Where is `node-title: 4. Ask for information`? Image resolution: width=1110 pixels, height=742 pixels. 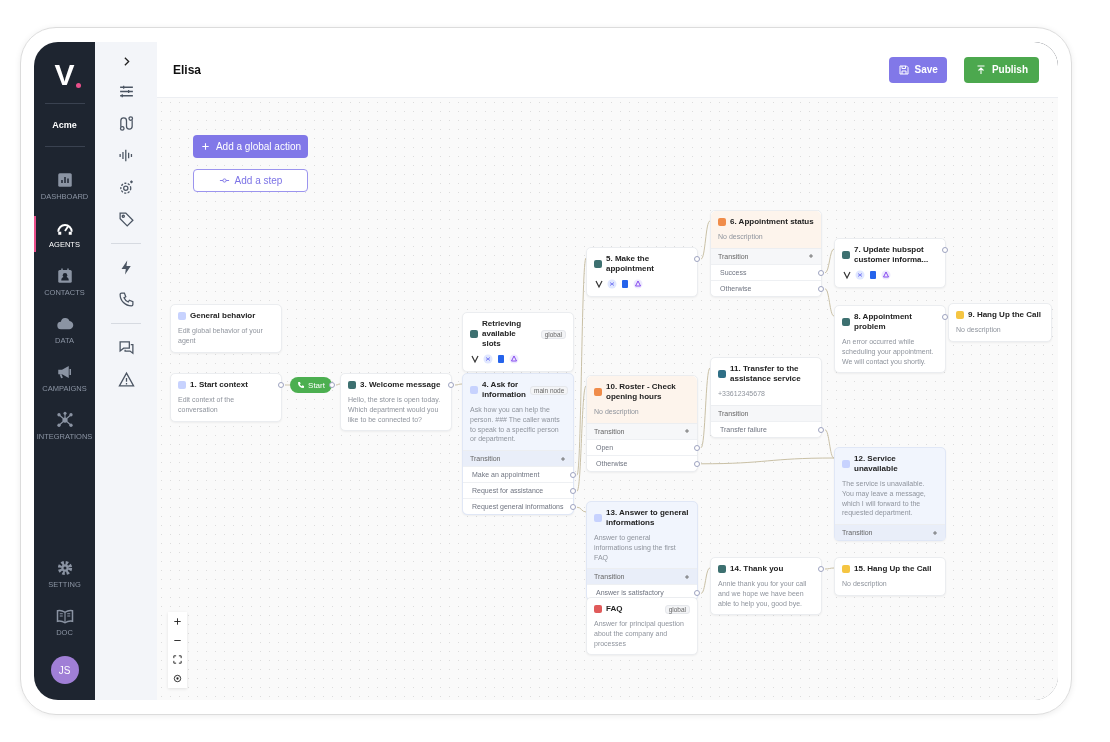 node-title: 4. Ask for information is located at coordinates (504, 390).